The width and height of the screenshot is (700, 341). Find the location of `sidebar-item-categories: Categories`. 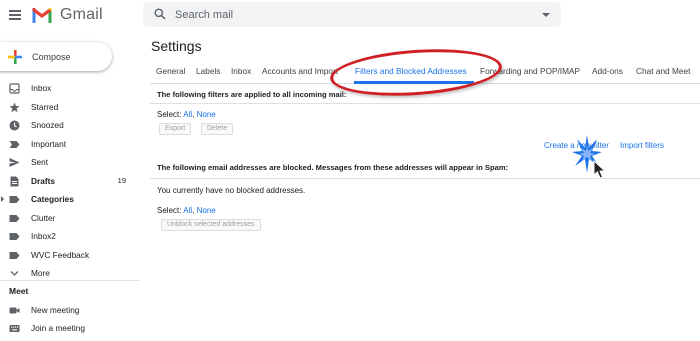

sidebar-item-categories: Categories is located at coordinates (70, 199).